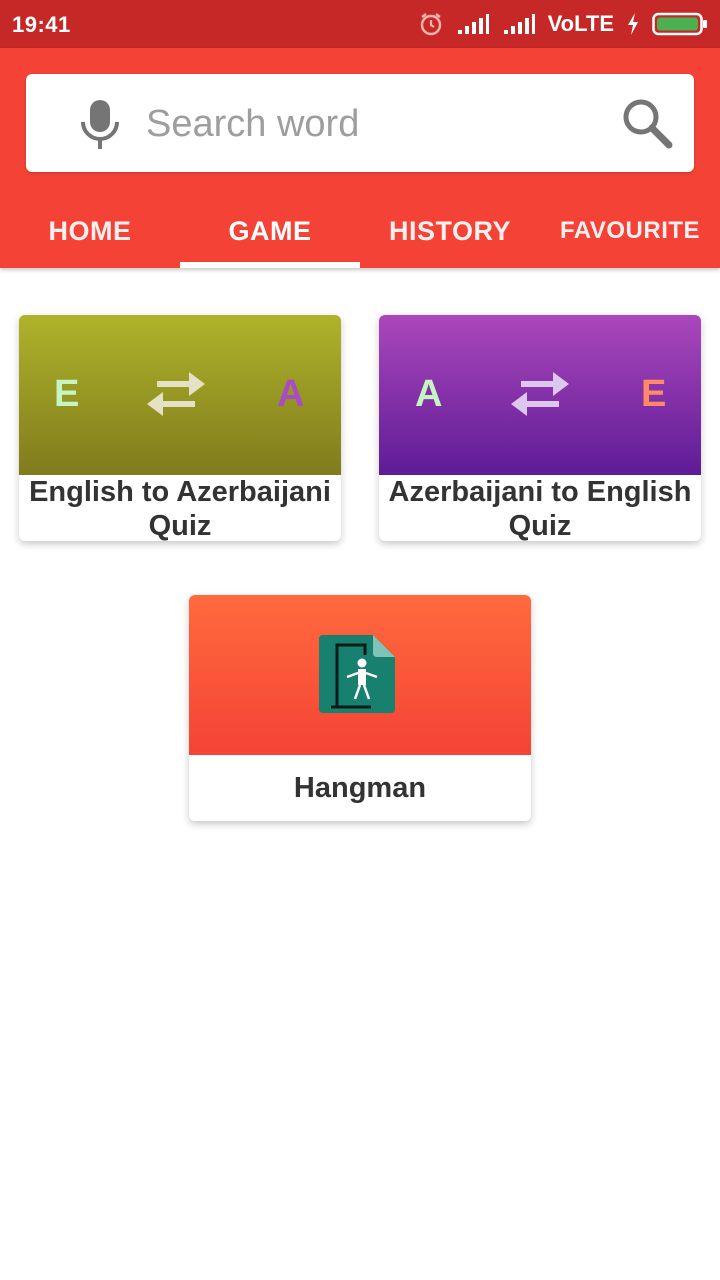 The height and width of the screenshot is (1280, 720). I want to click on card-banner: A E, so click(540, 395).